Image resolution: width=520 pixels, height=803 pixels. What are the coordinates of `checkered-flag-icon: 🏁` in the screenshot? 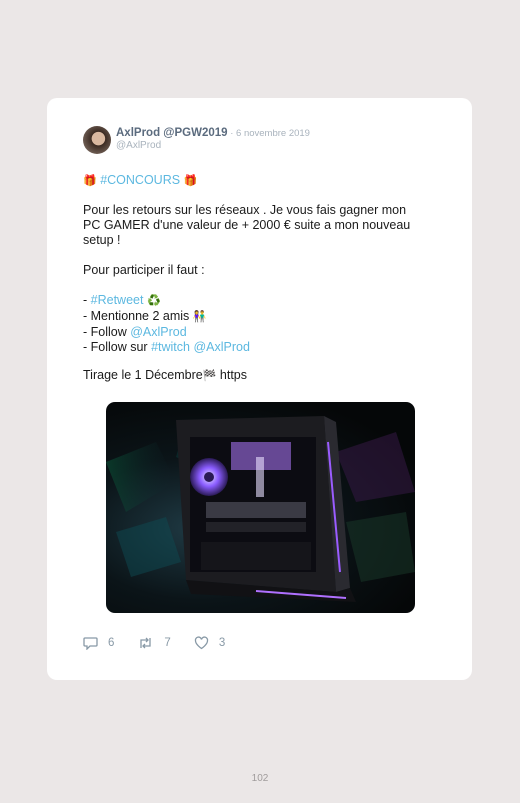 It's located at (209, 376).